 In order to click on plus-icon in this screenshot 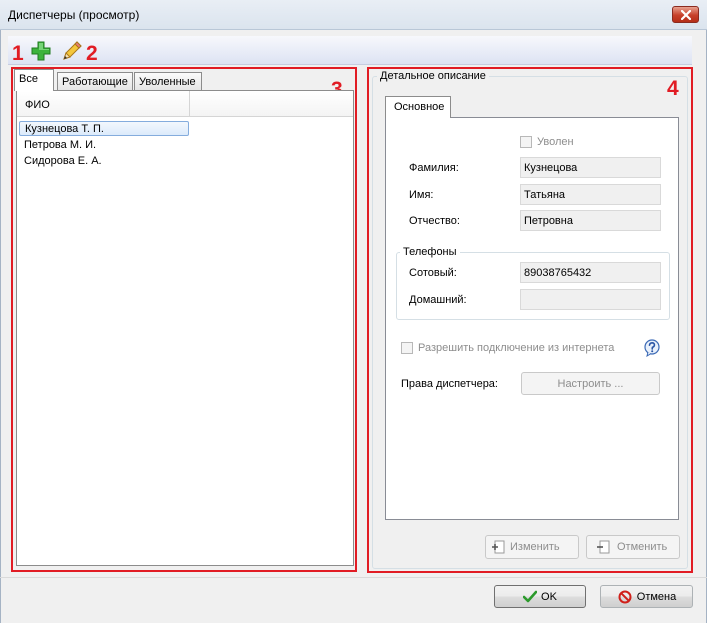, I will do `click(41, 51)`.